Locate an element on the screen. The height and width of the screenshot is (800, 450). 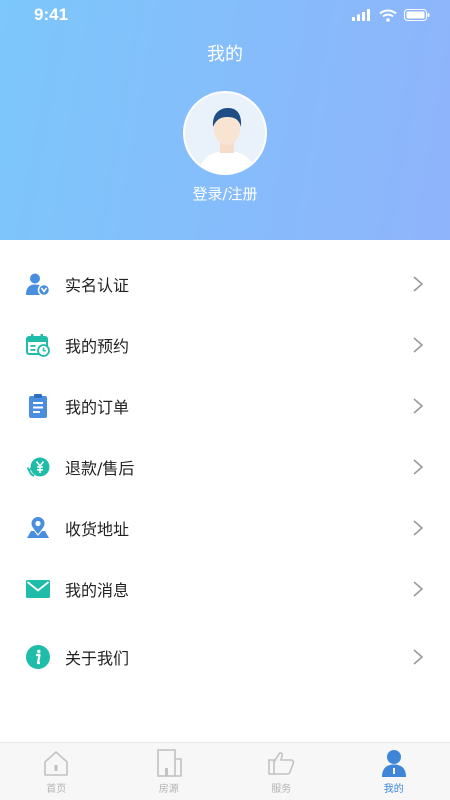
menu-item-label: 退款/售后 is located at coordinates (100, 468).